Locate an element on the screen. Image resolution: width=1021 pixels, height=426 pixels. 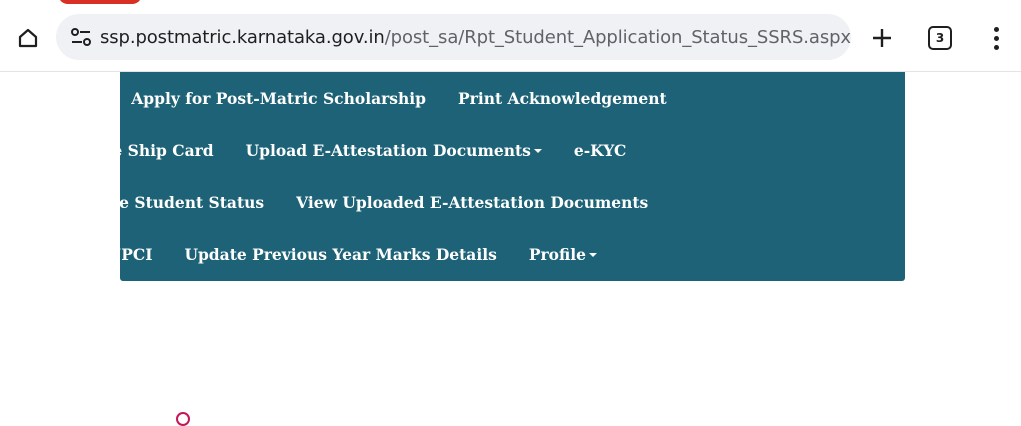
nav-apply-post-matric: Apply for Post-Matric Scholarship is located at coordinates (278, 98).